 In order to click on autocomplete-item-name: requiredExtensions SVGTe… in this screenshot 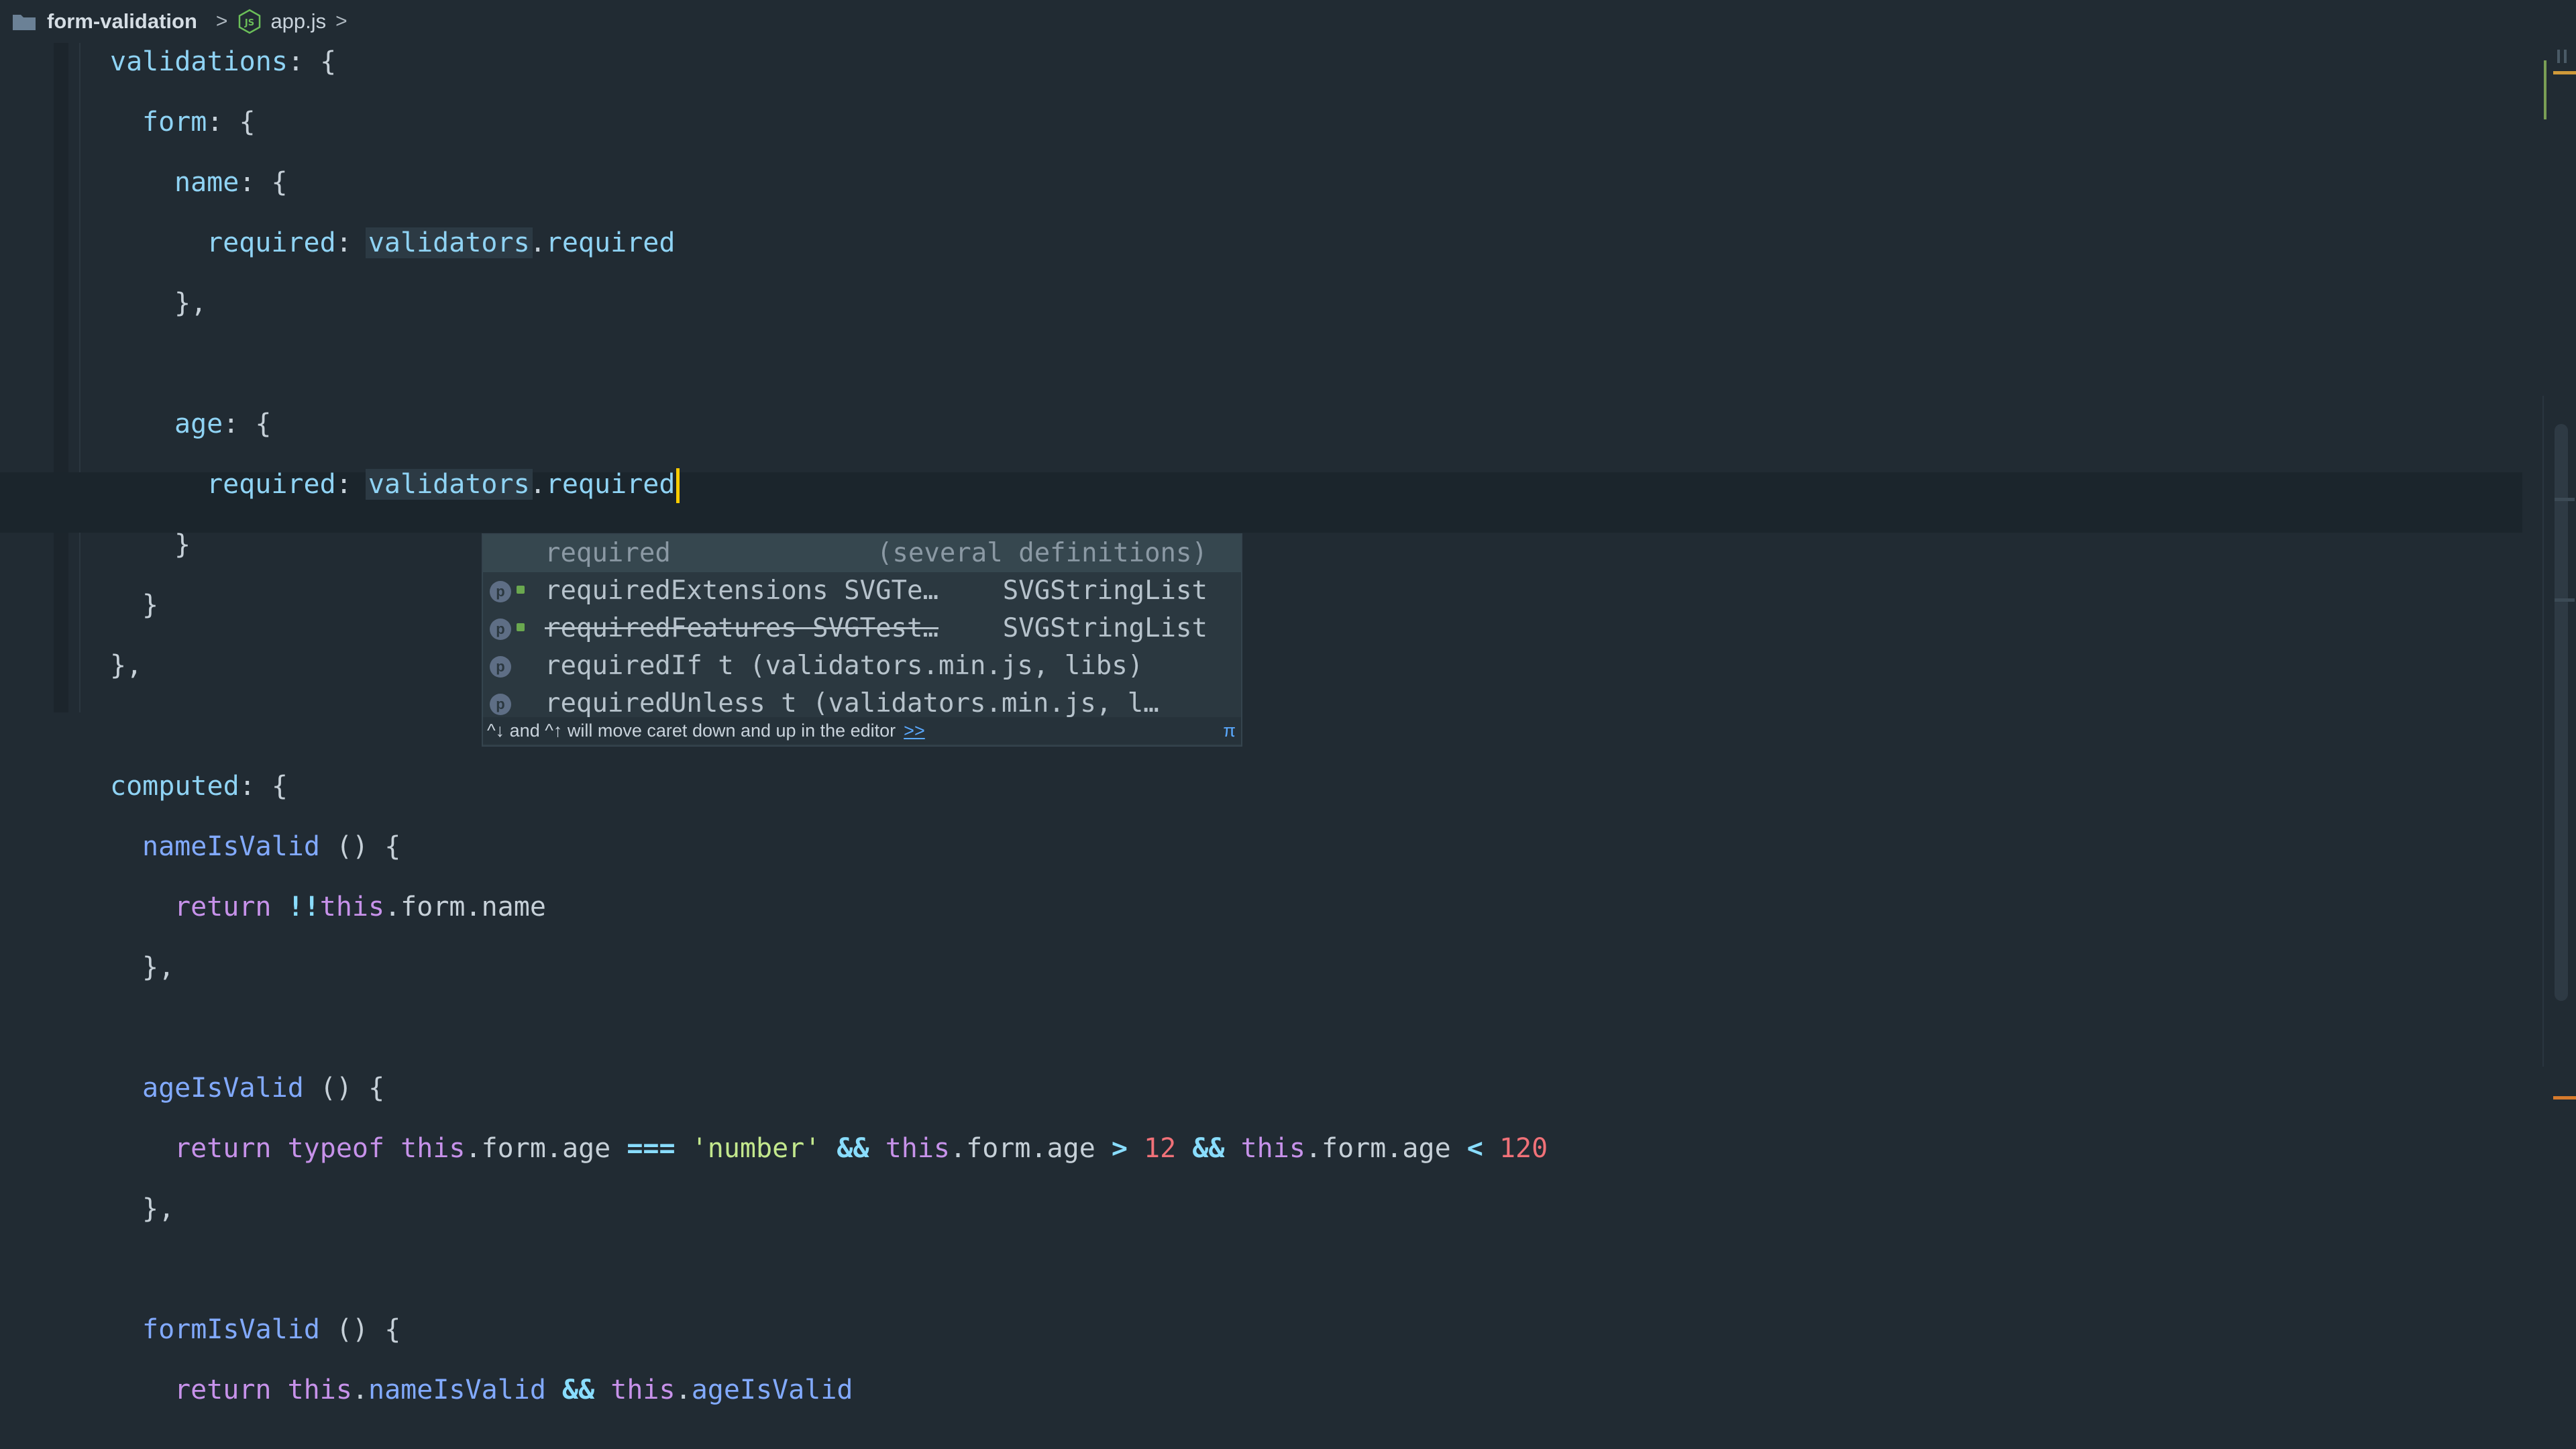, I will do `click(741, 591)`.